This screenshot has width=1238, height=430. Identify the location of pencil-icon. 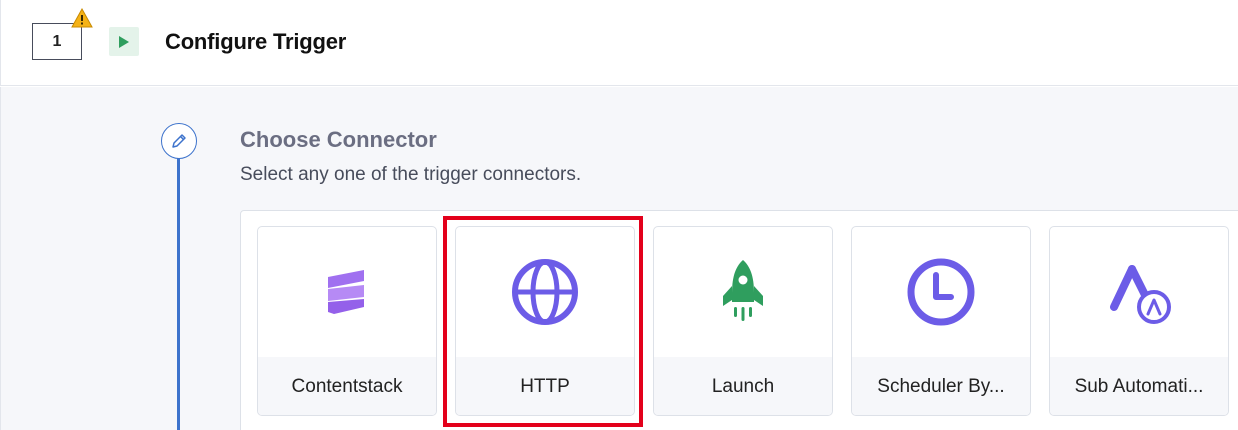
(179, 141).